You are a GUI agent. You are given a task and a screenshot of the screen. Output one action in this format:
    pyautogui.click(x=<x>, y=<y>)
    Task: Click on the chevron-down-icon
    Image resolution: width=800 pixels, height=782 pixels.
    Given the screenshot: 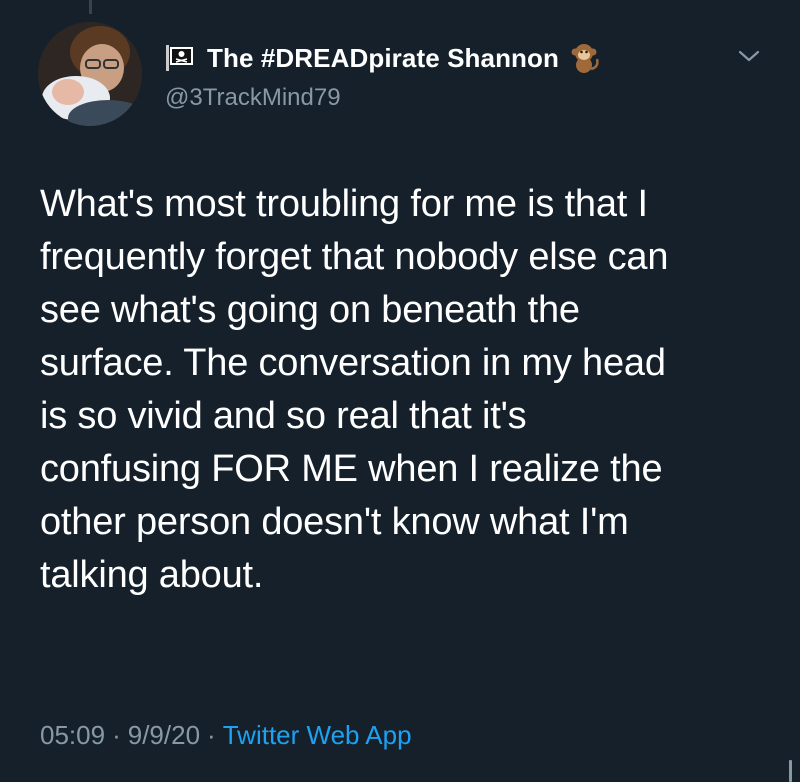 What is the action you would take?
    pyautogui.click(x=749, y=56)
    